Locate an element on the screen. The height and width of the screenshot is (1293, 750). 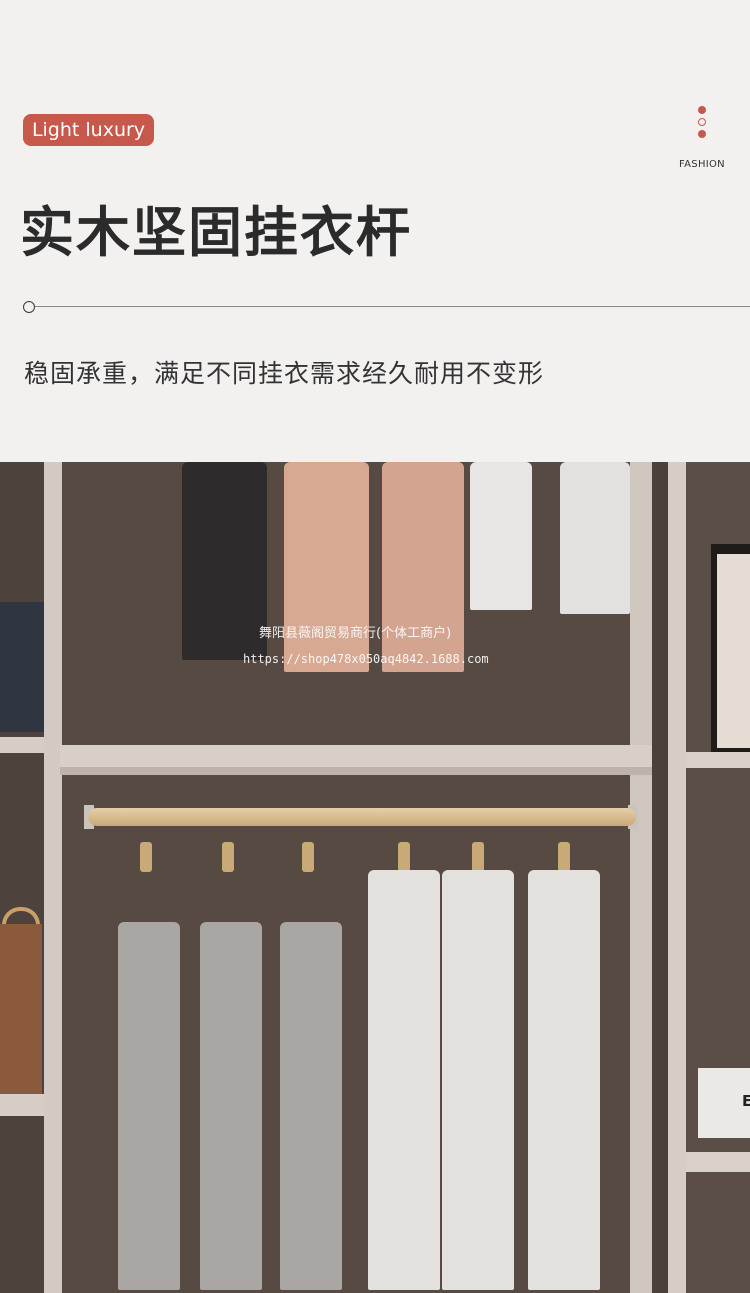
picture-frame-inner is located at coordinates (733, 651).